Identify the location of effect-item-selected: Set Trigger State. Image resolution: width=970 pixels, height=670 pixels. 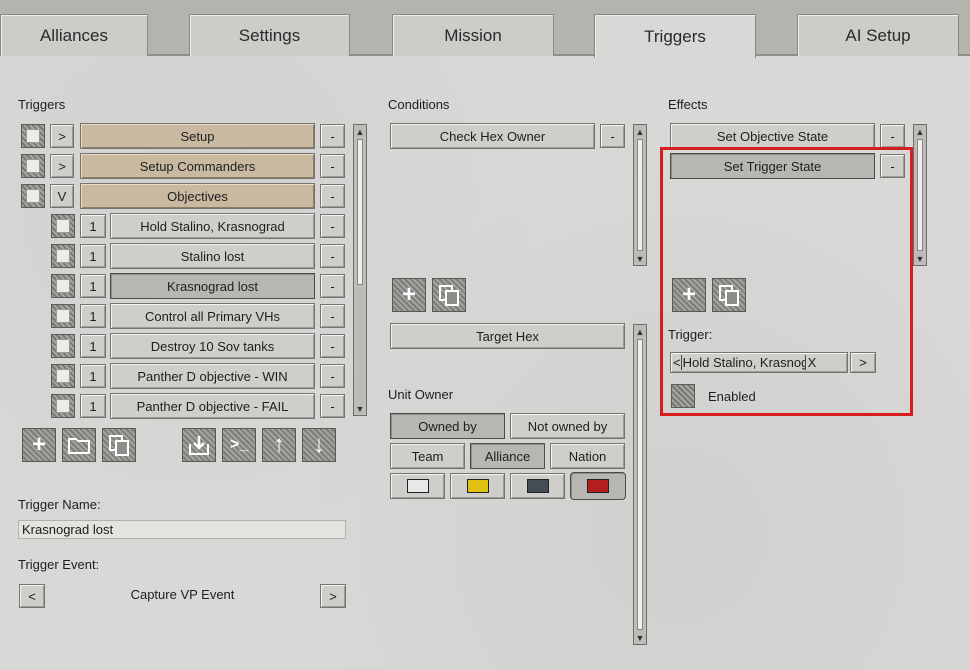
(772, 166).